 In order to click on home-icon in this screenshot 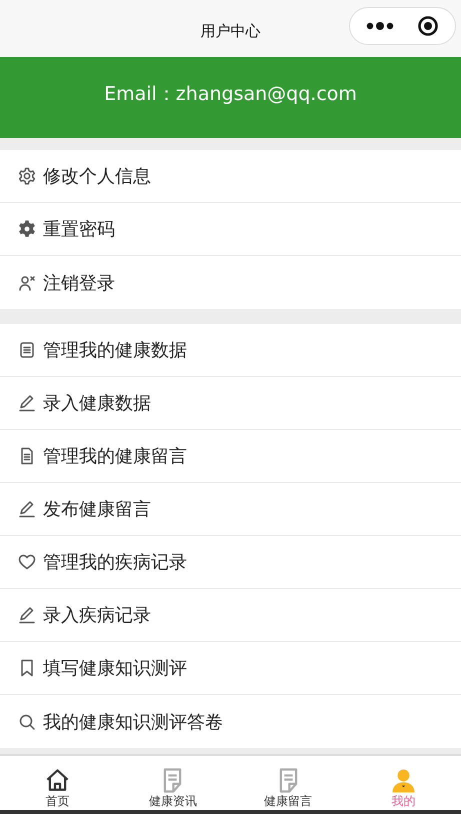, I will do `click(58, 780)`.